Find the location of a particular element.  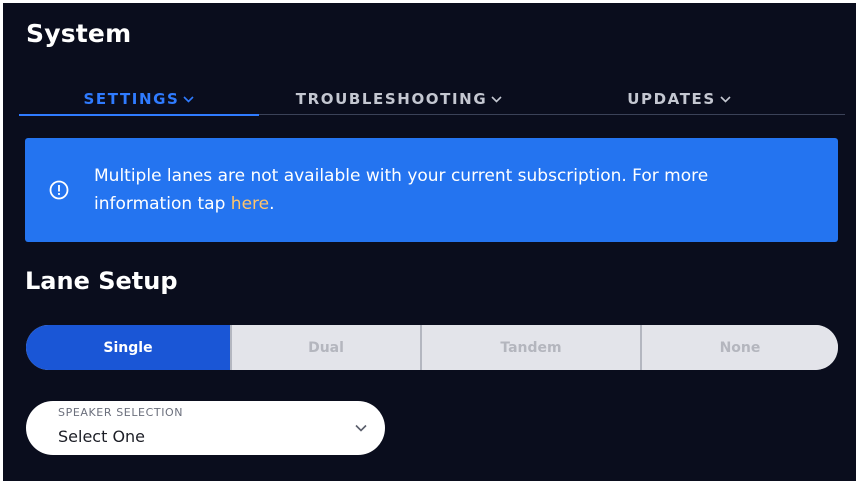

speaker-selection-value: Select One is located at coordinates (102, 436).